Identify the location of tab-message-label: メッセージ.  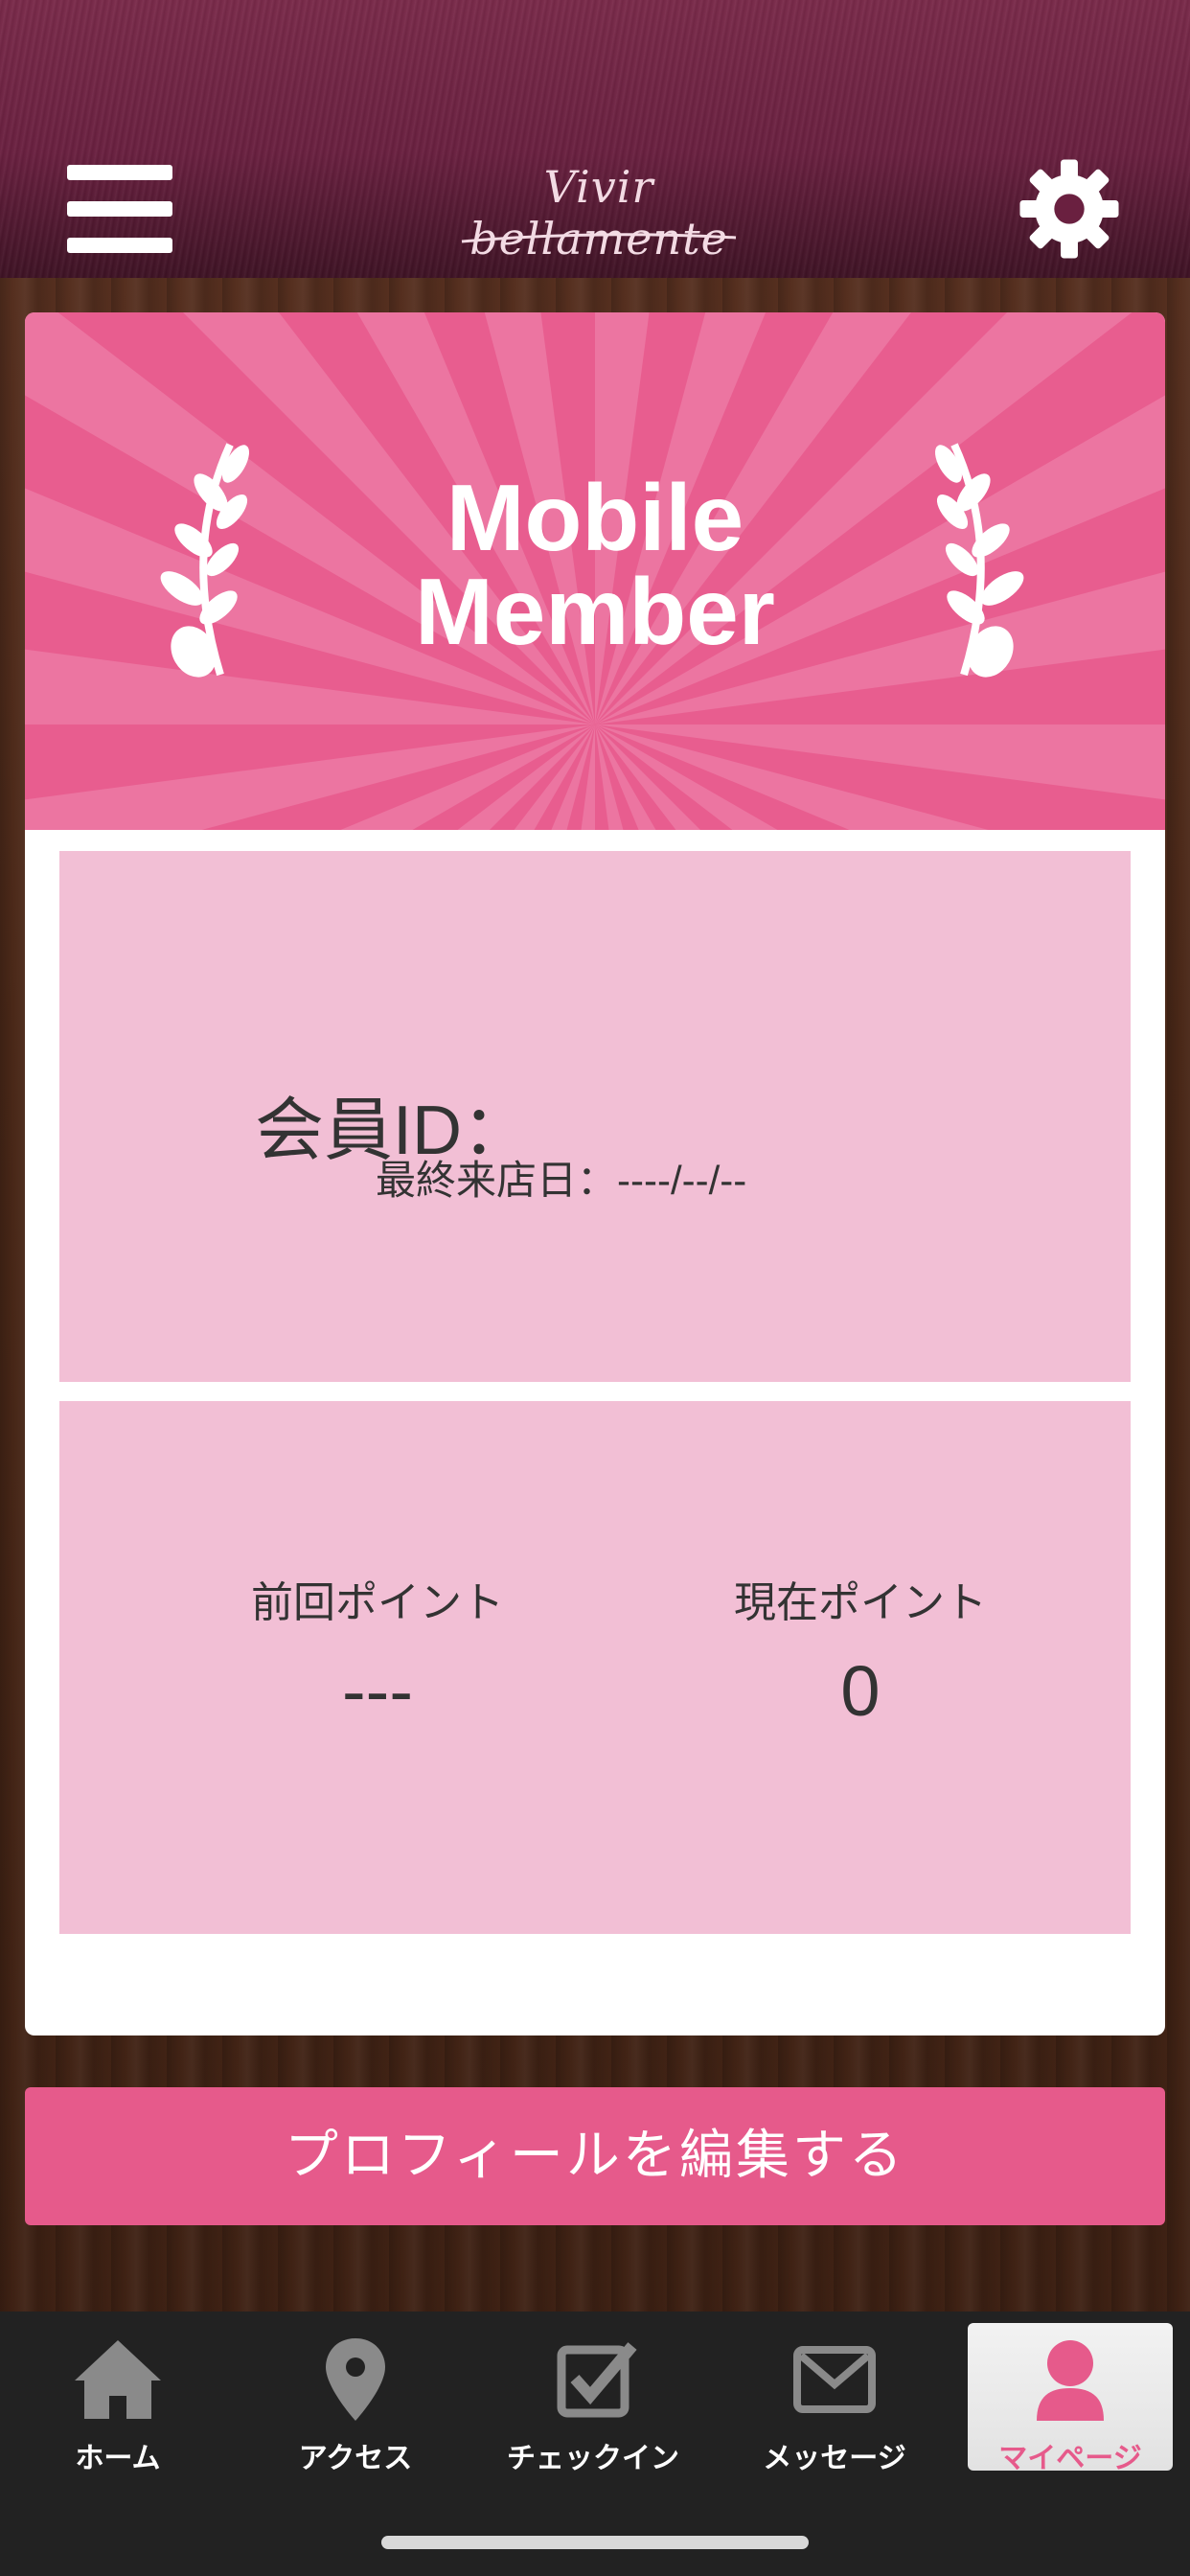
(835, 2458).